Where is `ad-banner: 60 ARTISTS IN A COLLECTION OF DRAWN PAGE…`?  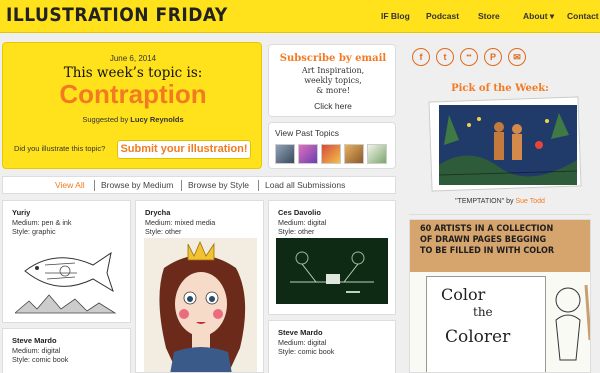
ad-banner: 60 ARTISTS IN A COLLECTION OF DRAWN PAGE… is located at coordinates (500, 246).